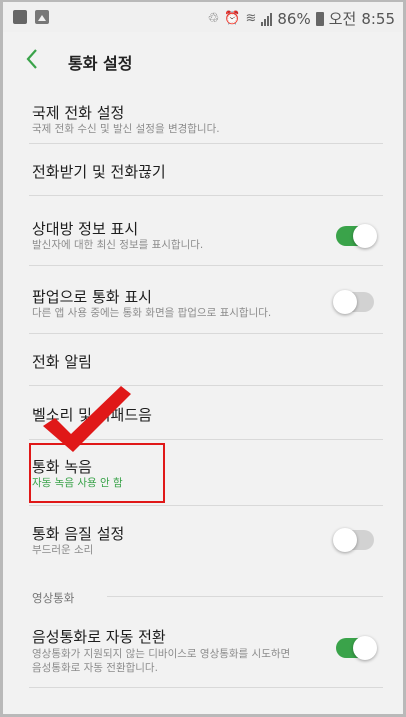  I want to click on row-subtitle-line2: 음성통화로 자동 전환합니다., so click(95, 668).